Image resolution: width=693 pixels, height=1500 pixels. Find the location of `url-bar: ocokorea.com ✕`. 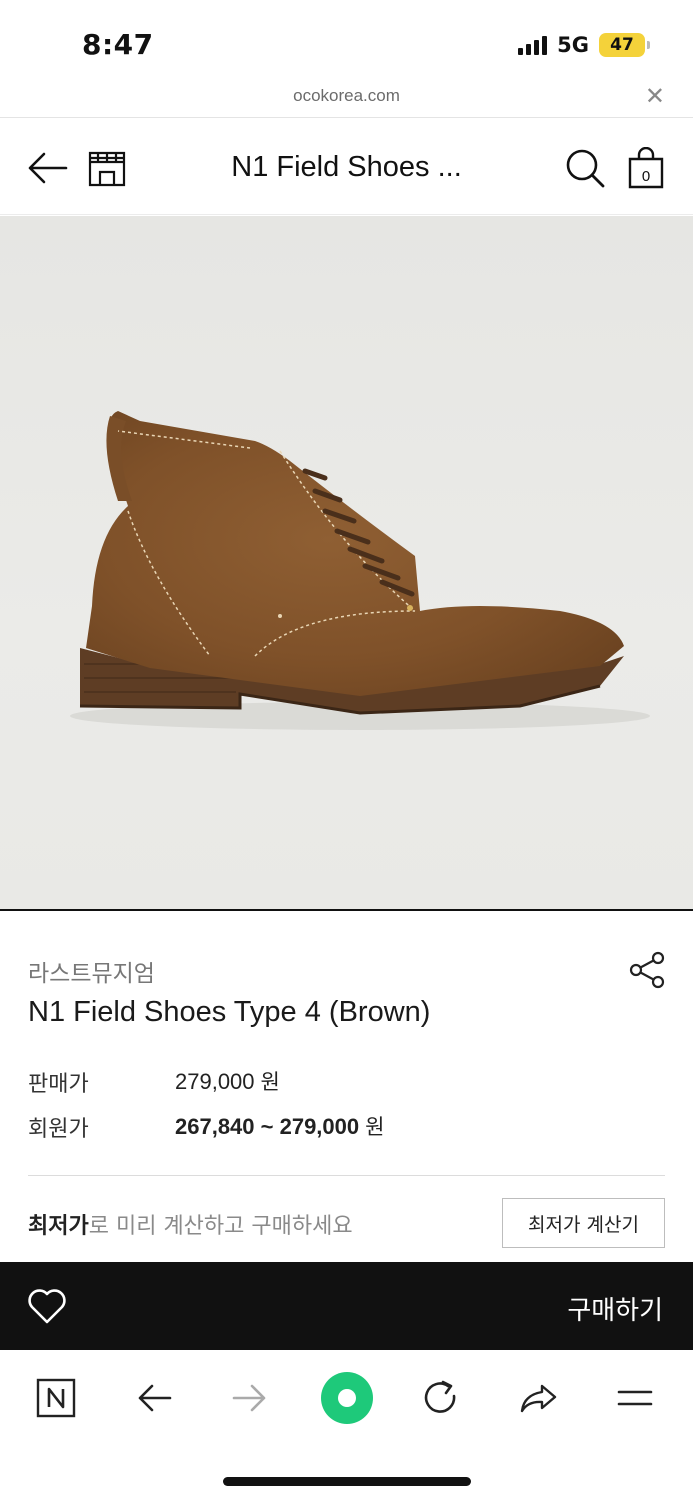

url-bar: ocokorea.com ✕ is located at coordinates (346, 99).